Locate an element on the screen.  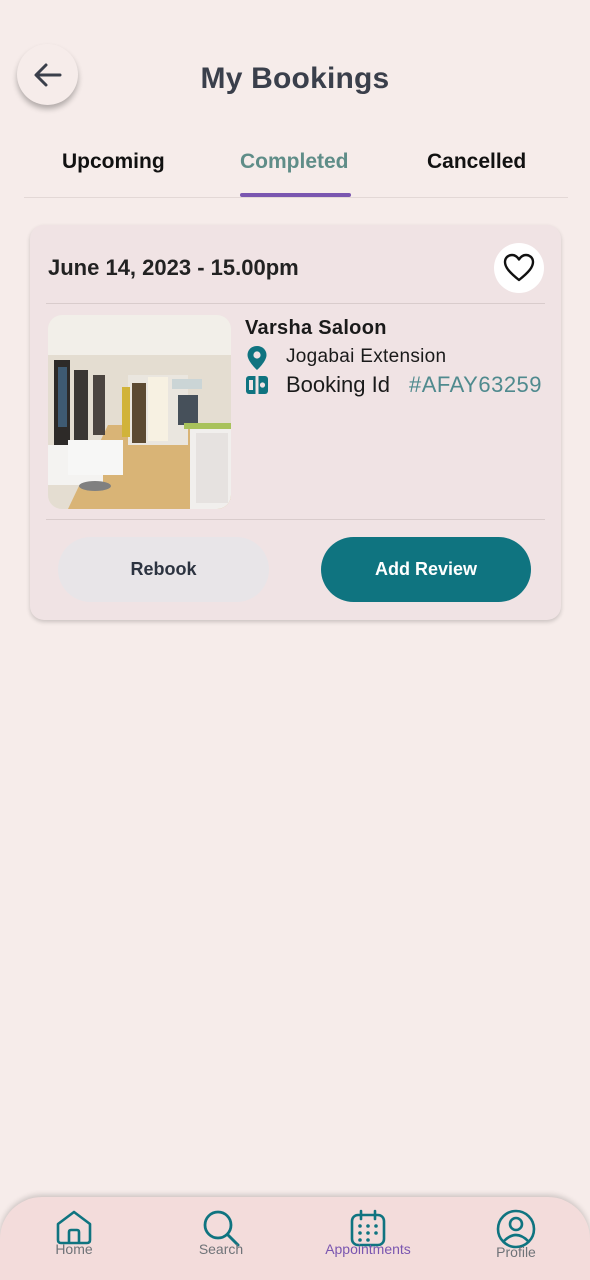
salon-name: Varsha Saloon is located at coordinates (316, 328).